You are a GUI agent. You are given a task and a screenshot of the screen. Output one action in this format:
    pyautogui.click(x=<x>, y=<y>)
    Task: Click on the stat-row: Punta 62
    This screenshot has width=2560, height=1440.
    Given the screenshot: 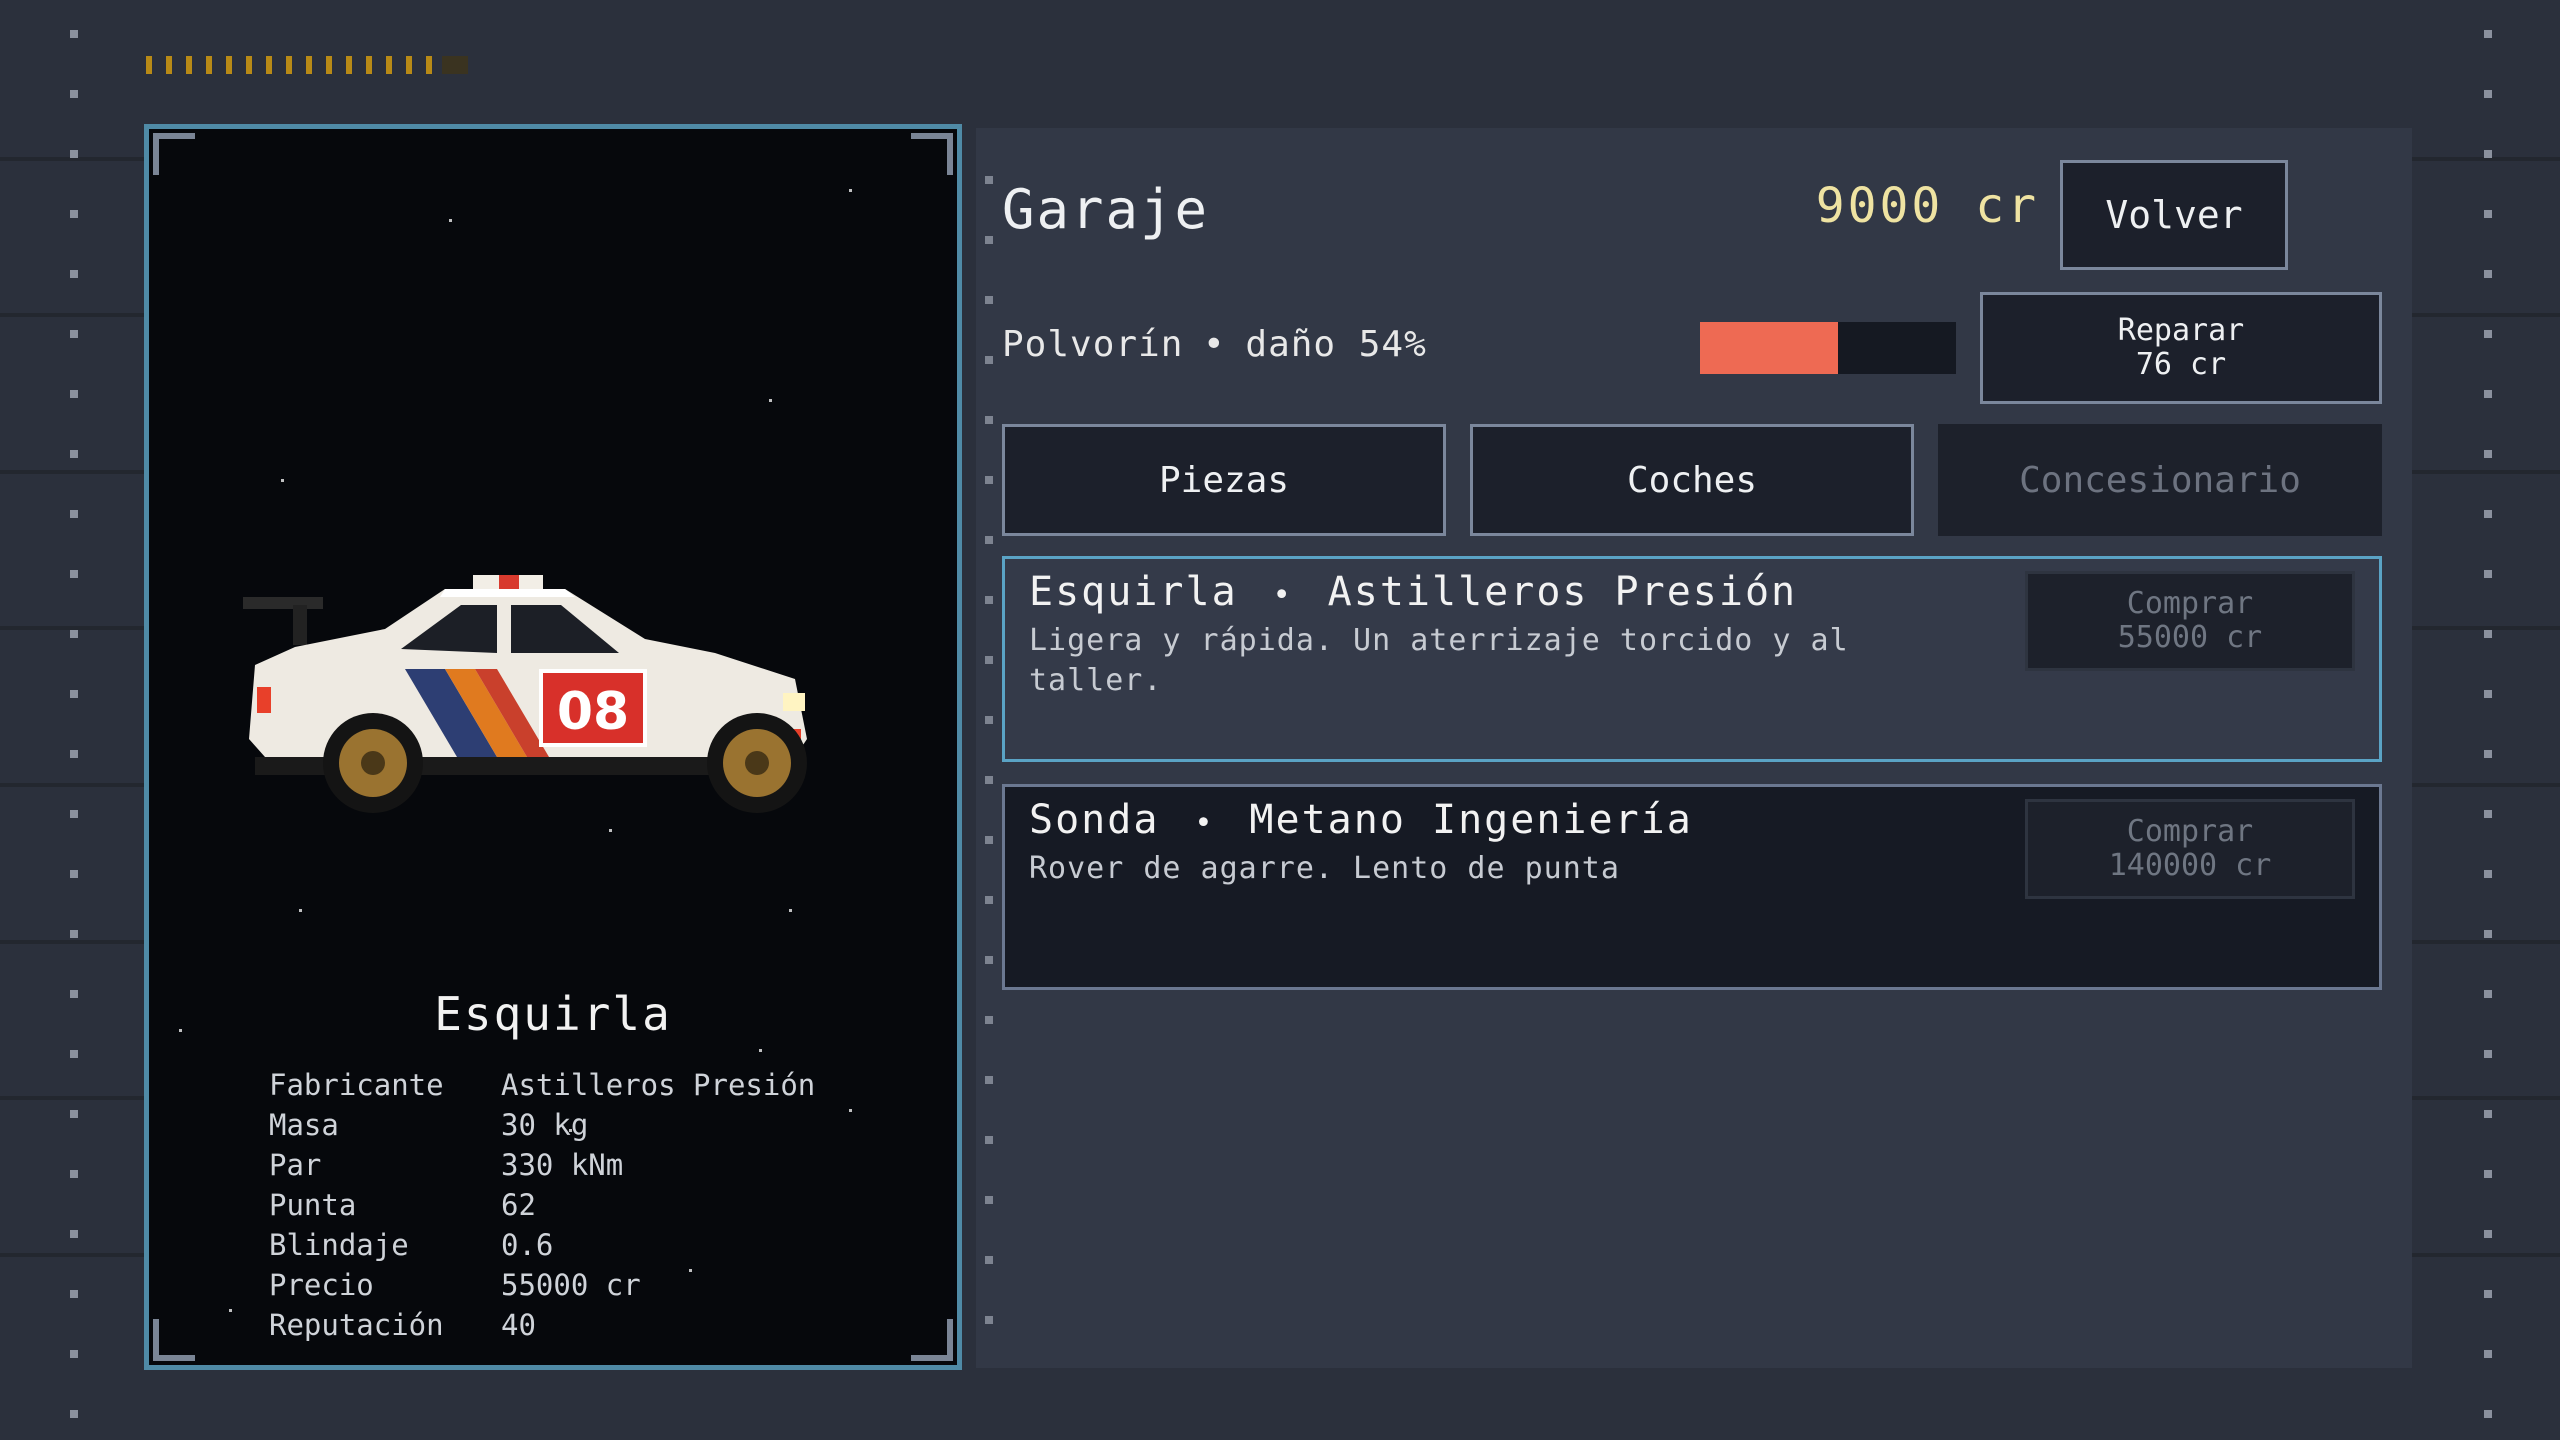 What is the action you would take?
    pyautogui.click(x=542, y=1205)
    